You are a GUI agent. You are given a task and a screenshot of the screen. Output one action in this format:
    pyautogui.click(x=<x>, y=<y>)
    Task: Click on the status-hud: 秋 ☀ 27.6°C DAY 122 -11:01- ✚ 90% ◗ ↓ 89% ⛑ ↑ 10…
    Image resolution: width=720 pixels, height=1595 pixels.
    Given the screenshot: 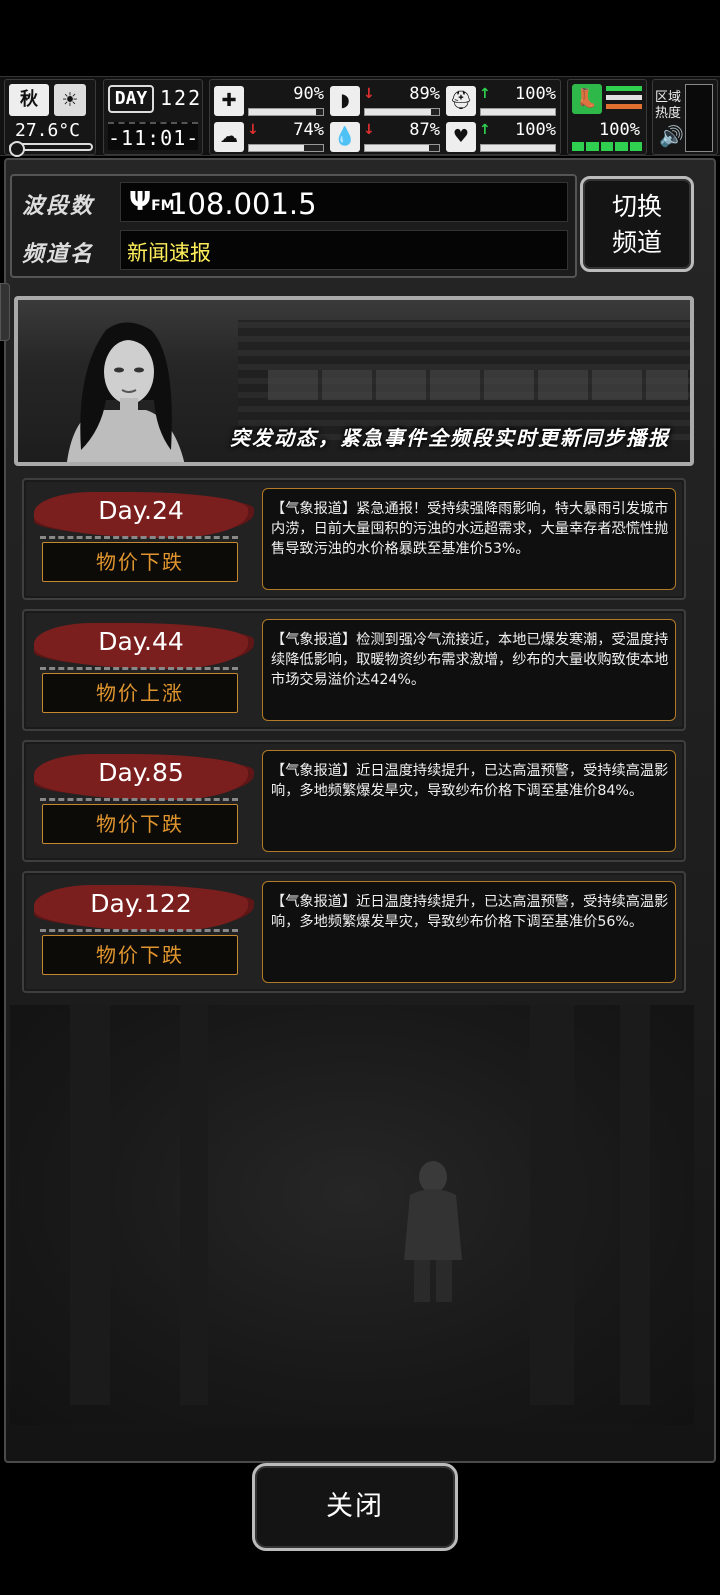 What is the action you would take?
    pyautogui.click(x=360, y=116)
    